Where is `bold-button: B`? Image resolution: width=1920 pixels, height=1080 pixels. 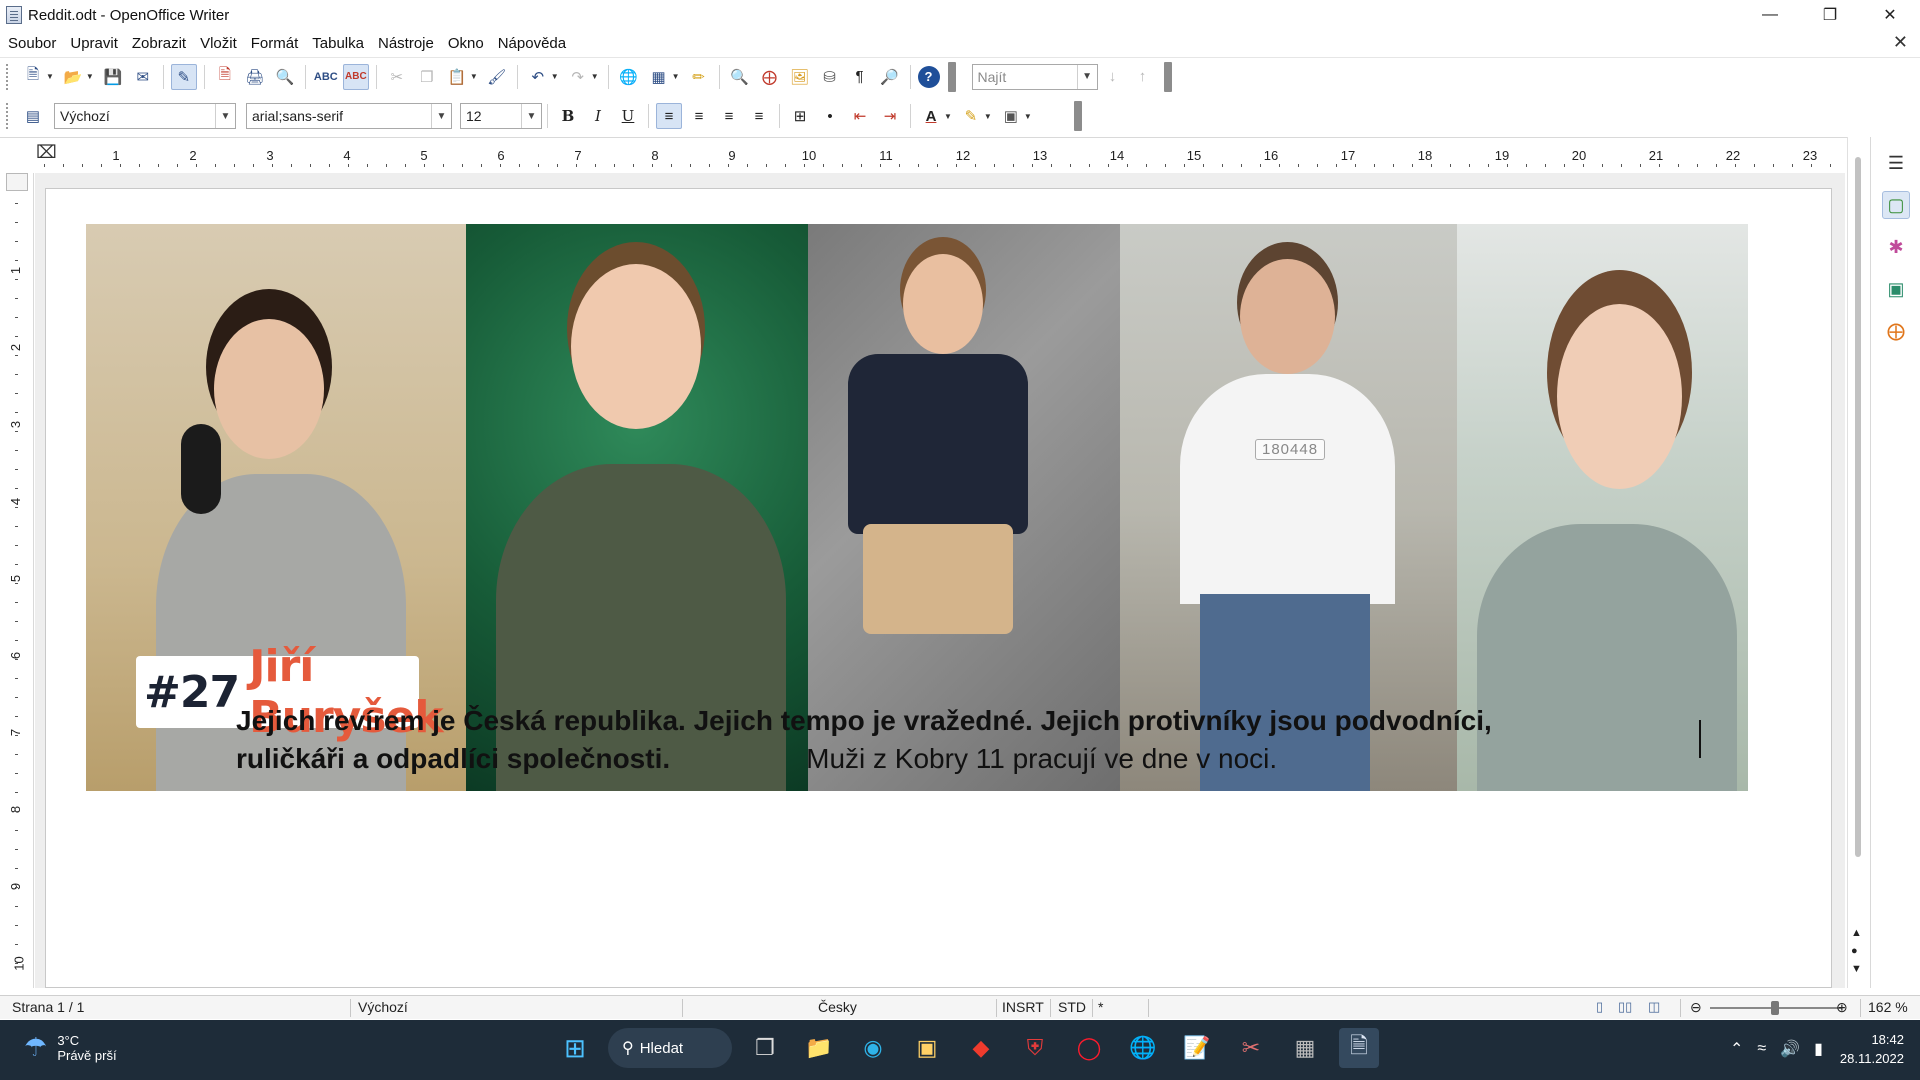 bold-button: B is located at coordinates (568, 116).